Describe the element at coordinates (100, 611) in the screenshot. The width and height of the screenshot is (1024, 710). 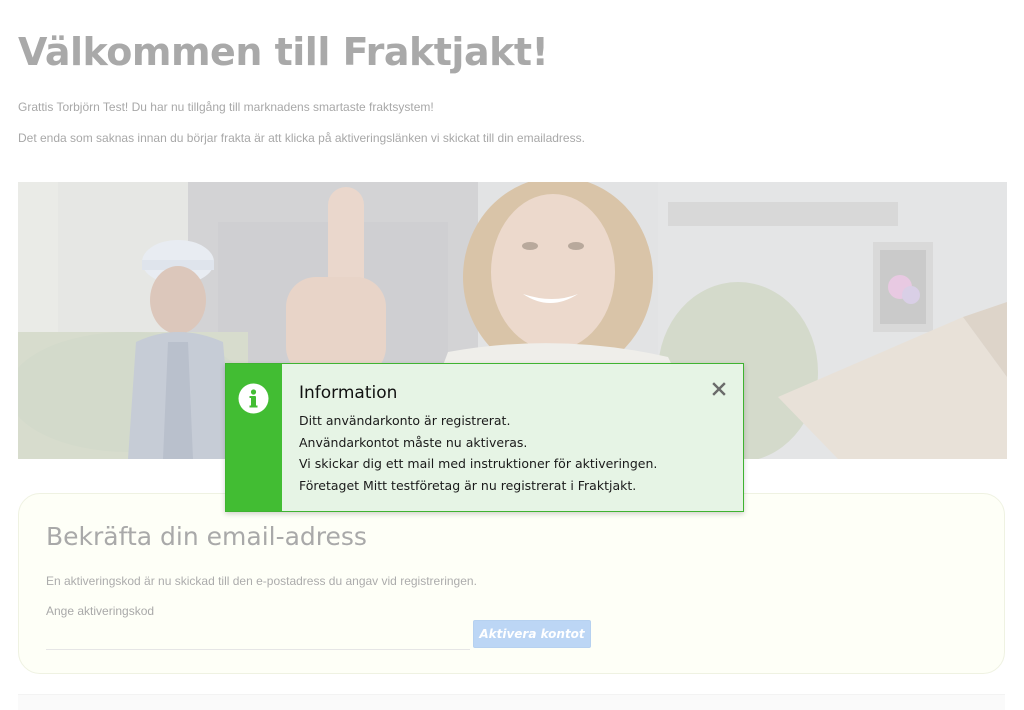
I see `activation-code-label: Ange aktiveringskod` at that location.